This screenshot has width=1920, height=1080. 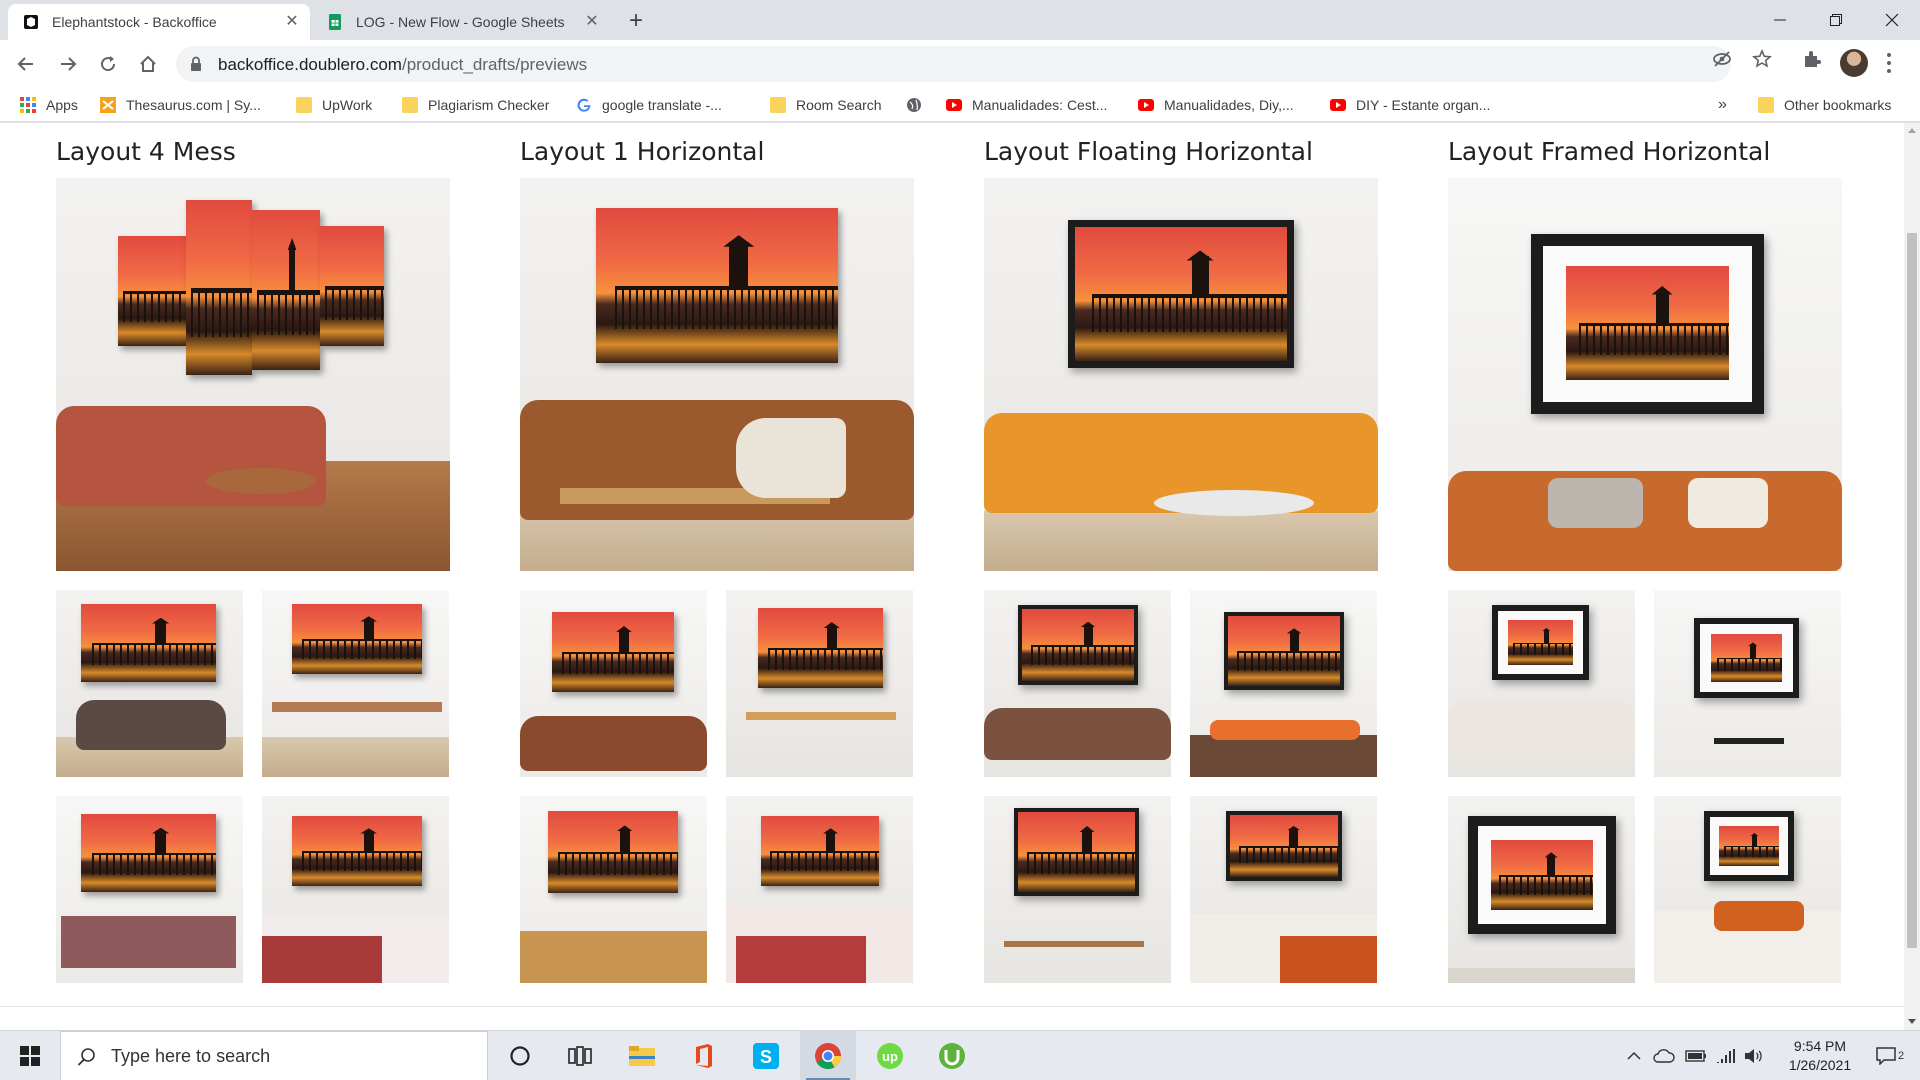 I want to click on bookmark-room-search: Room Search, so click(x=826, y=105).